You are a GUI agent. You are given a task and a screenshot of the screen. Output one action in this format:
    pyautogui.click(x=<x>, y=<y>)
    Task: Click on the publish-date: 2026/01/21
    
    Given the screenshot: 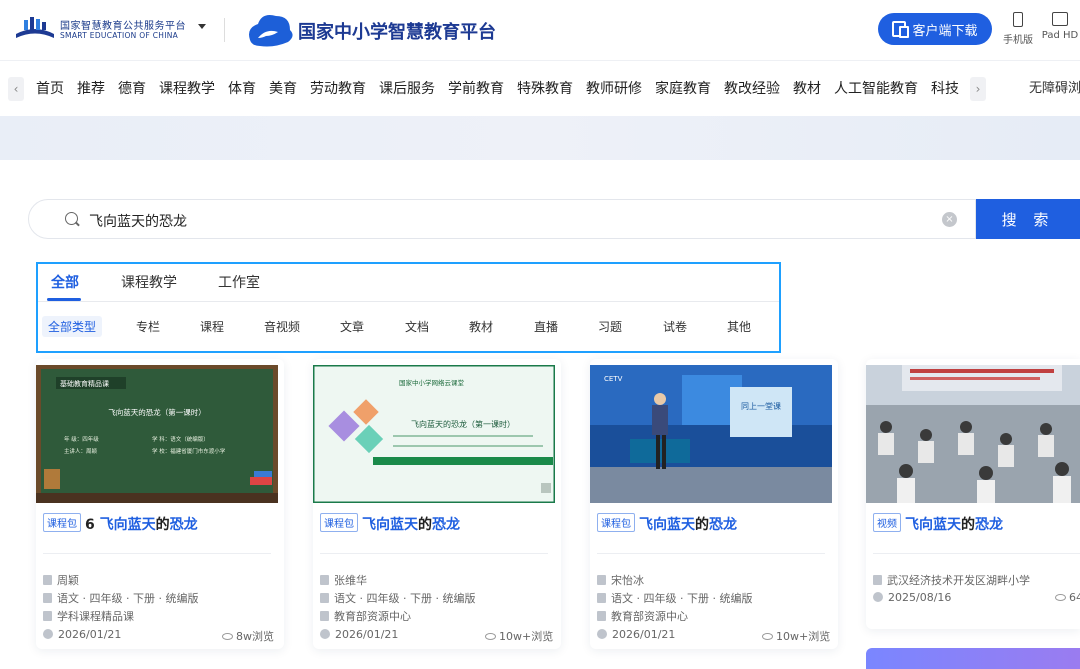 What is the action you would take?
    pyautogui.click(x=90, y=634)
    